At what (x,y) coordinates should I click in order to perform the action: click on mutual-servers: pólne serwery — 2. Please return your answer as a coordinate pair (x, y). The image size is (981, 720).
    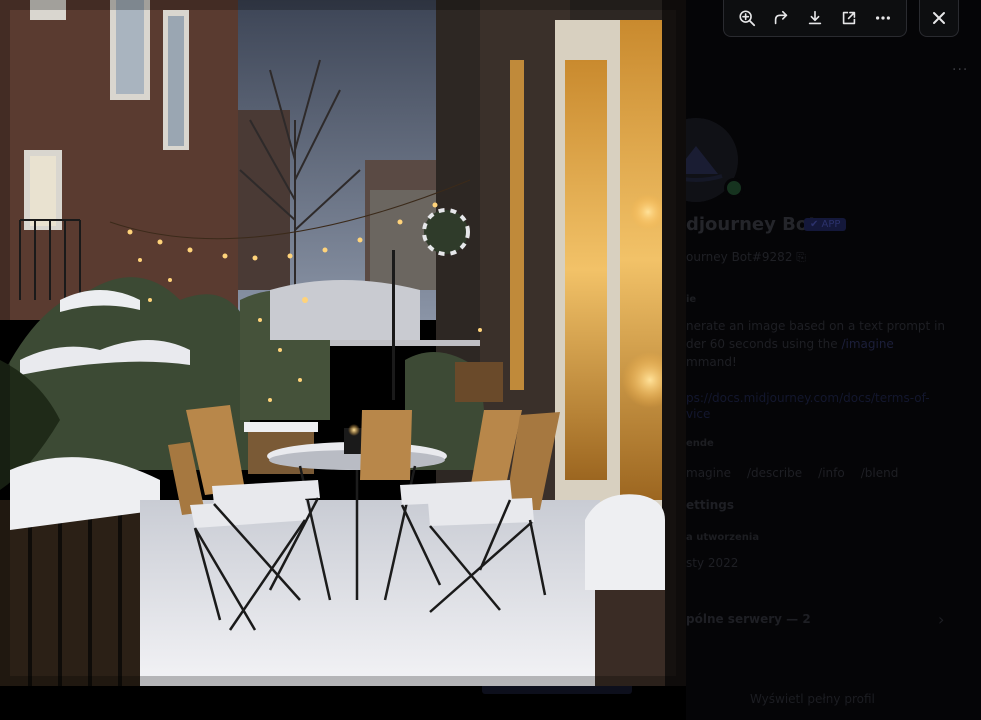
    Looking at the image, I should click on (748, 619).